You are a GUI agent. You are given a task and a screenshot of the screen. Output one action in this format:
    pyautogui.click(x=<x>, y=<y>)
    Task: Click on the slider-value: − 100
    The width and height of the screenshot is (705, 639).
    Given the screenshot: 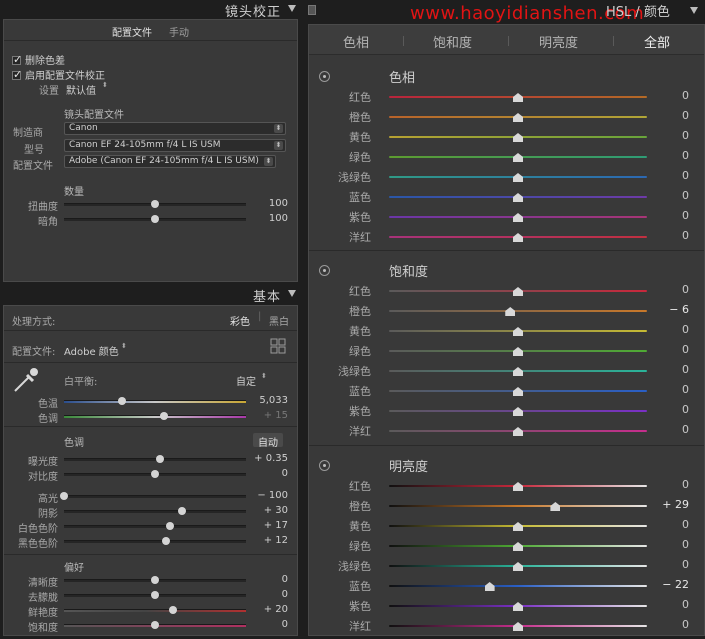 What is the action you would take?
    pyautogui.click(x=268, y=495)
    